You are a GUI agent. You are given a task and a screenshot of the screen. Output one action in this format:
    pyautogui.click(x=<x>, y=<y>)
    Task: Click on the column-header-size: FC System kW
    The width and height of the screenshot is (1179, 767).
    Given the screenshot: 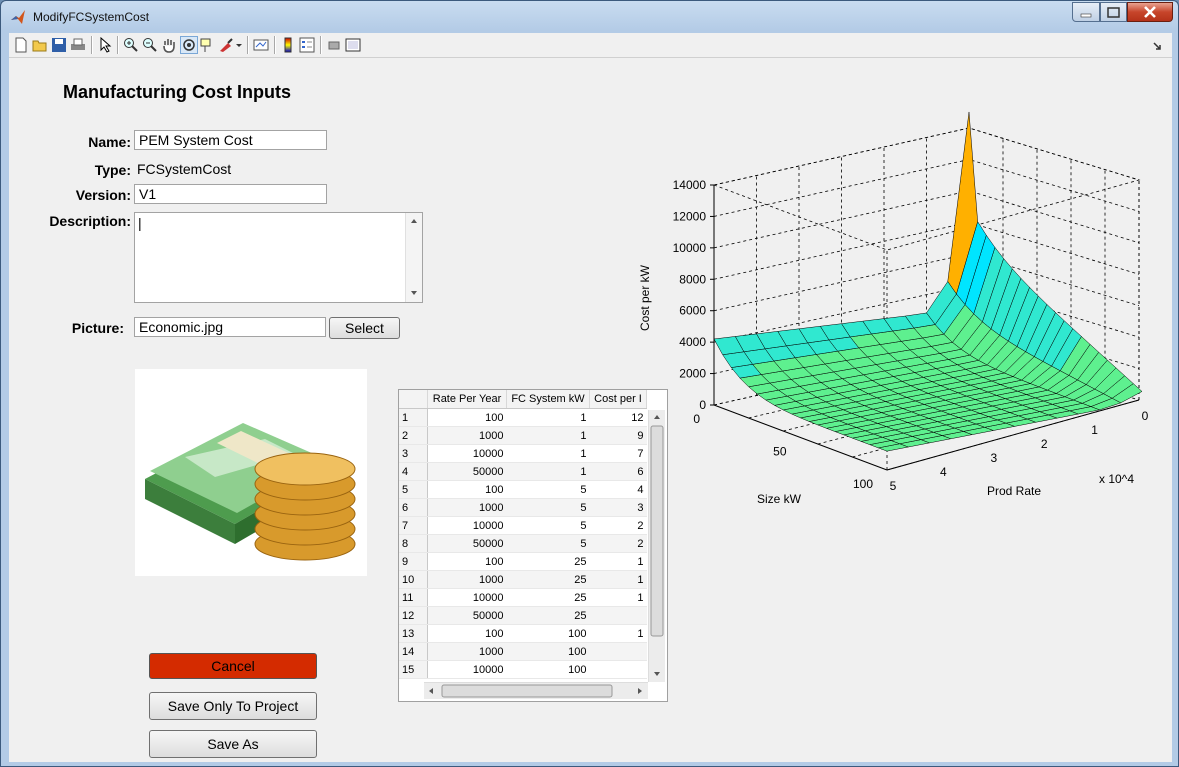 What is the action you would take?
    pyautogui.click(x=548, y=399)
    